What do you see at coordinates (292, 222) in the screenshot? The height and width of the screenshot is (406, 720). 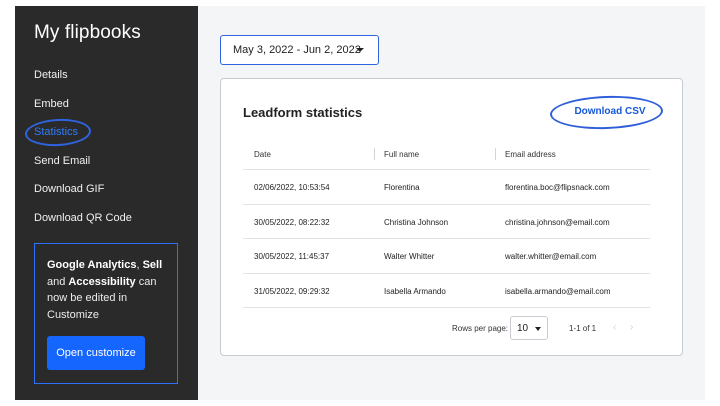 I see `cell-date: 30/05/2022, 08:22:32` at bounding box center [292, 222].